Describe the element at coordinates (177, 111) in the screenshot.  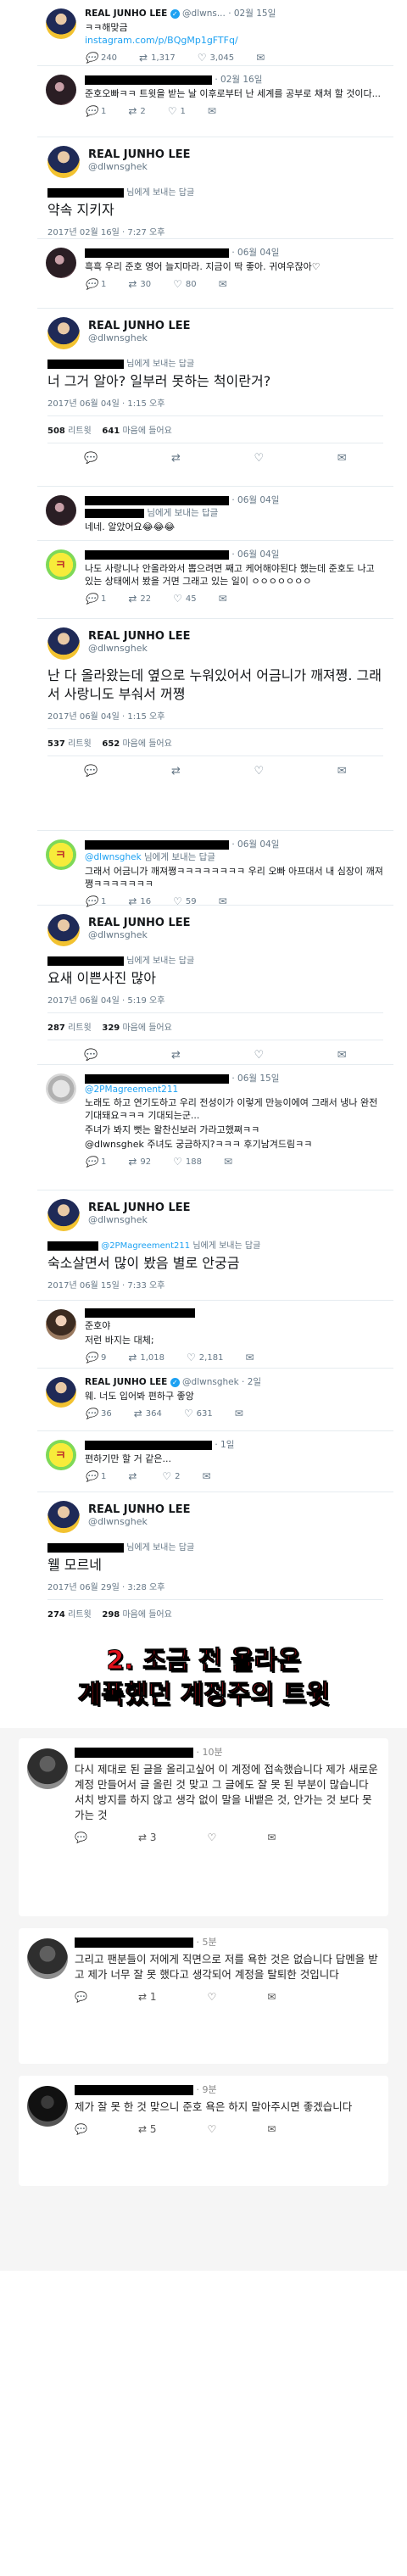
I see `like-button: ♡ 1` at that location.